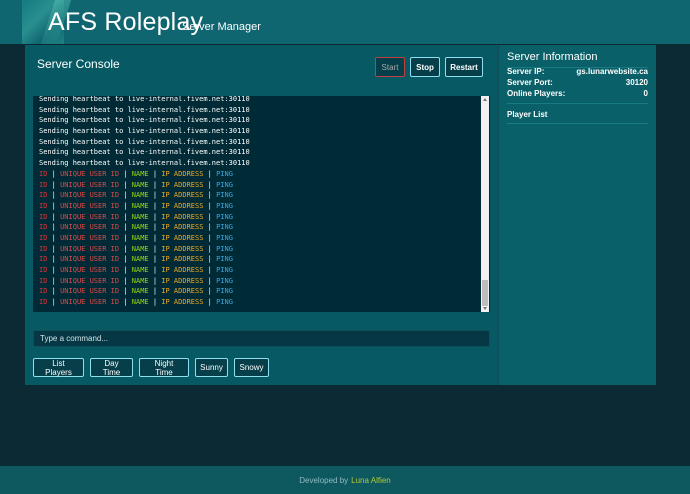  I want to click on server-port-label: Server Port:, so click(530, 82).